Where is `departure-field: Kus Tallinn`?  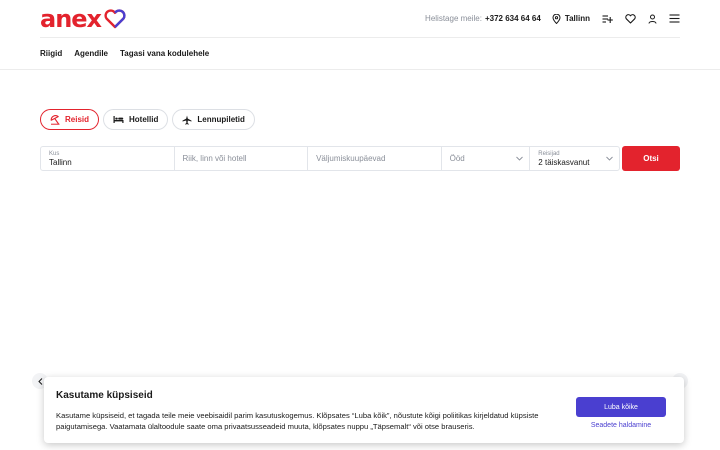
departure-field: Kus Tallinn is located at coordinates (108, 158).